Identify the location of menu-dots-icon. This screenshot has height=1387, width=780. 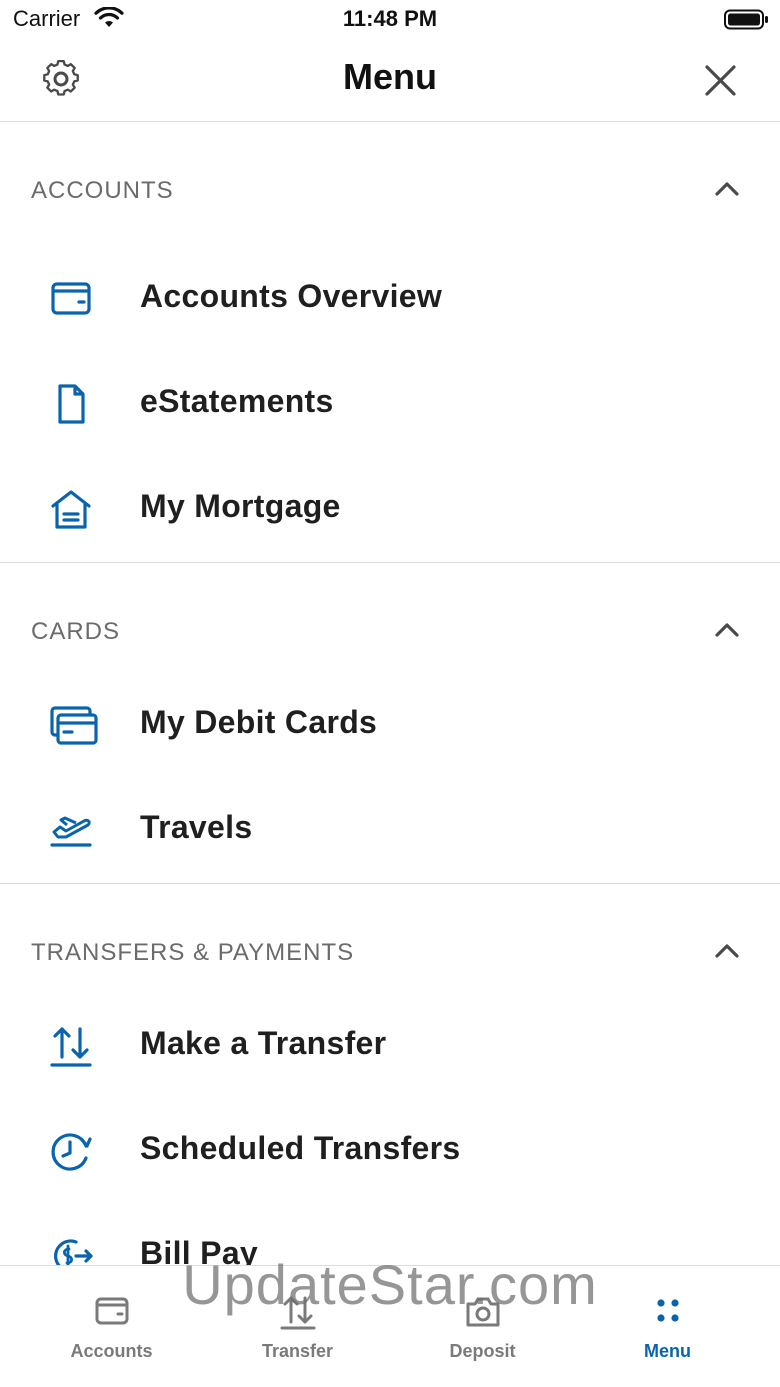
(667, 1312).